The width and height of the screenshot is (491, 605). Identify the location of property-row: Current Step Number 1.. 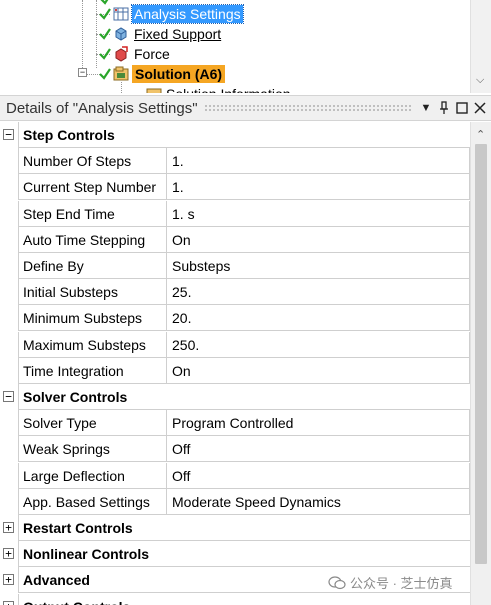
(235, 187).